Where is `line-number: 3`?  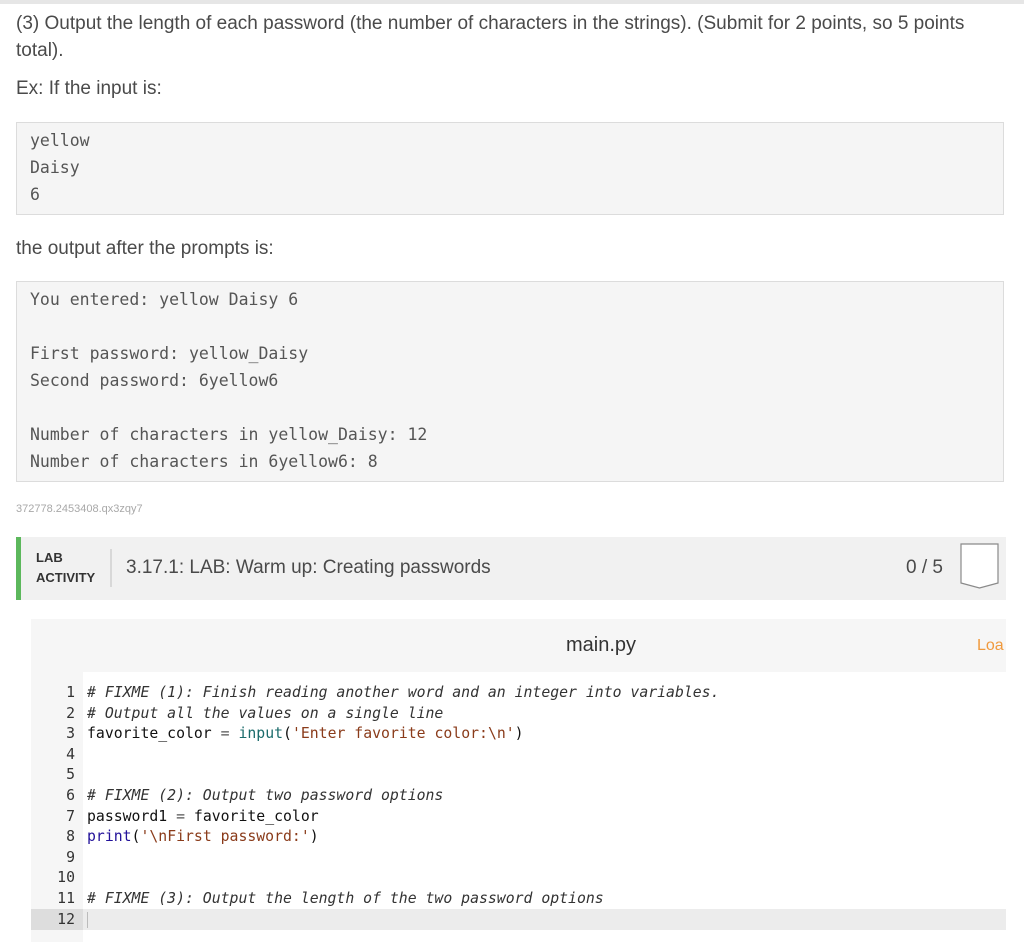
line-number: 3 is located at coordinates (70, 734).